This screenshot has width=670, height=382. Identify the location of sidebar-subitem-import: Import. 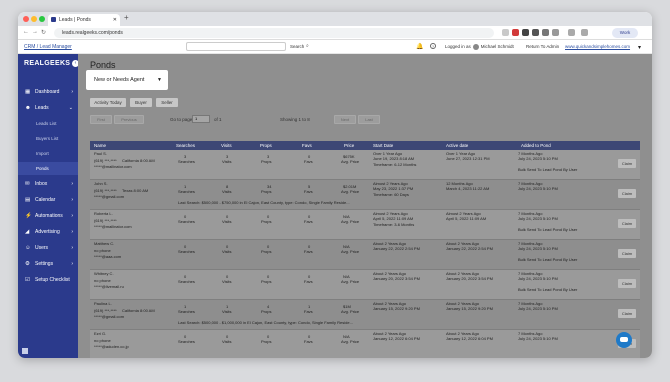
(48, 153).